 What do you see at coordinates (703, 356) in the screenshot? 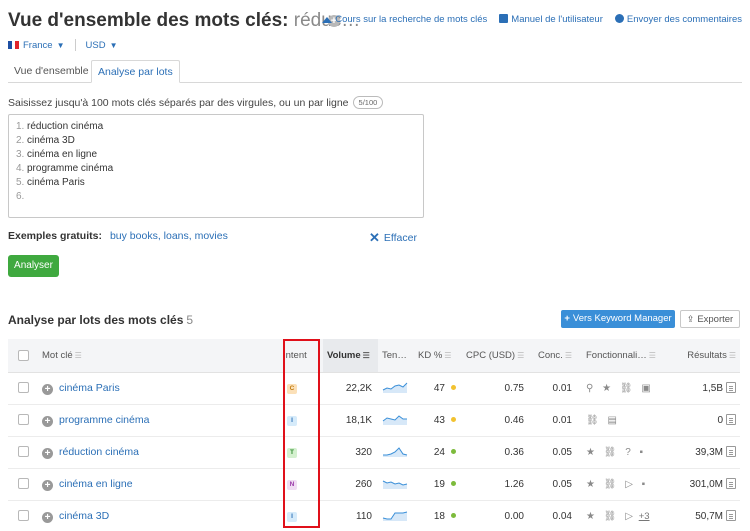
I see `col-results: Résultats ☰` at bounding box center [703, 356].